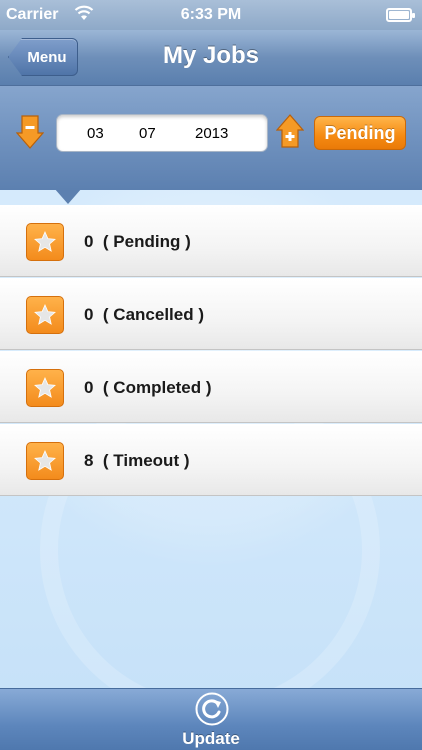 The width and height of the screenshot is (422, 750). Describe the element at coordinates (360, 133) in the screenshot. I see `status-filter-button: Pending` at that location.